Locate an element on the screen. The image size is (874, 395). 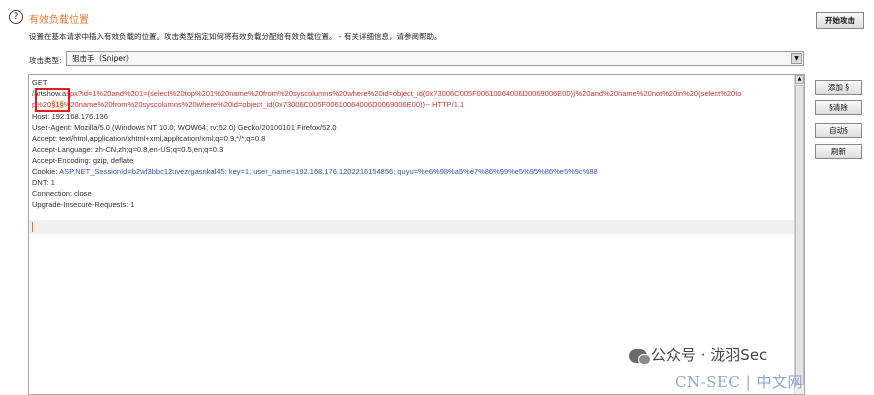
auto-payload-markers-button: 自动§ is located at coordinates (838, 130).